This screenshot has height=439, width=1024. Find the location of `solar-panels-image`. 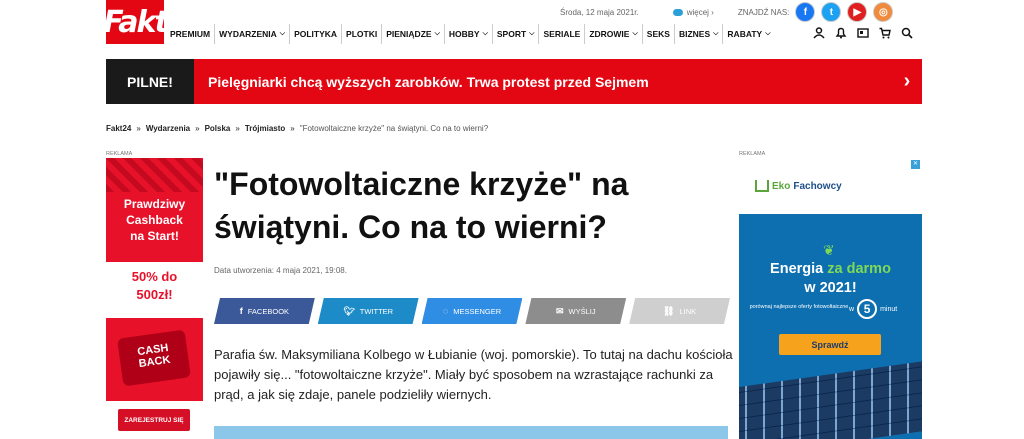

solar-panels-image is located at coordinates (830, 398).